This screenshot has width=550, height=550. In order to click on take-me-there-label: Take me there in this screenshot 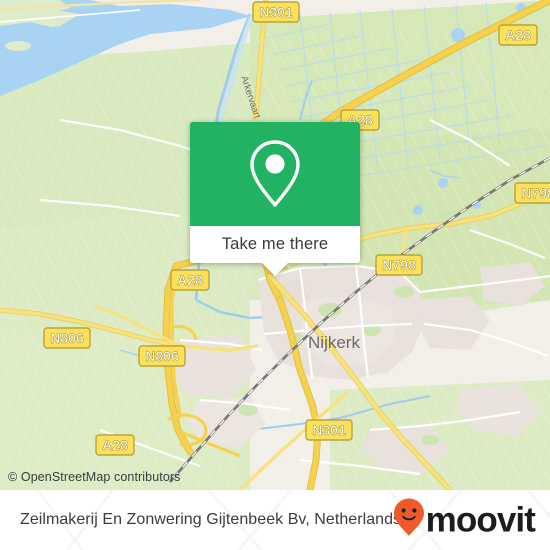, I will do `click(275, 244)`.